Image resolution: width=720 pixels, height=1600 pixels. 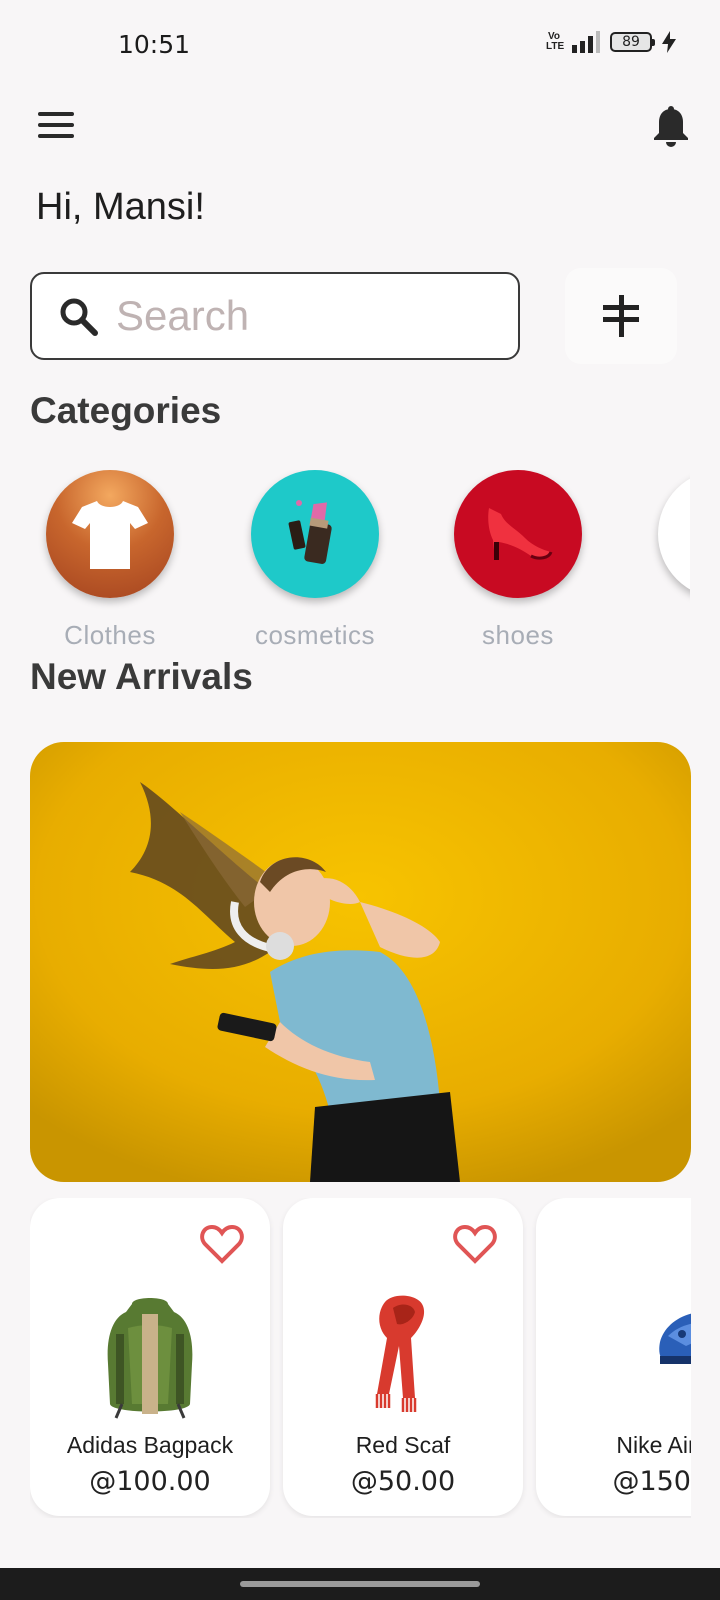 I want to click on status-bar: 10:51 Vo LTE 89, so click(x=360, y=45).